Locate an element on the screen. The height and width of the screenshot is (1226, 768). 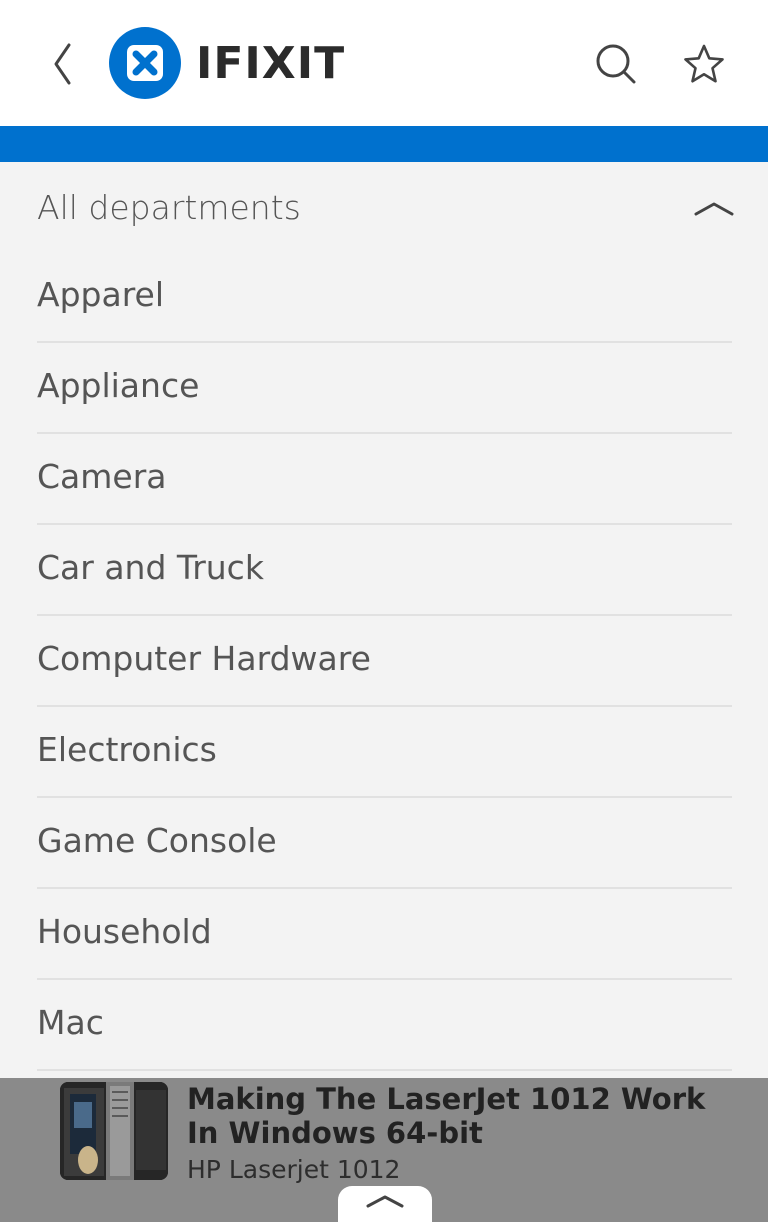
department-item-car-and-truck: Car and Truck is located at coordinates (384, 570).